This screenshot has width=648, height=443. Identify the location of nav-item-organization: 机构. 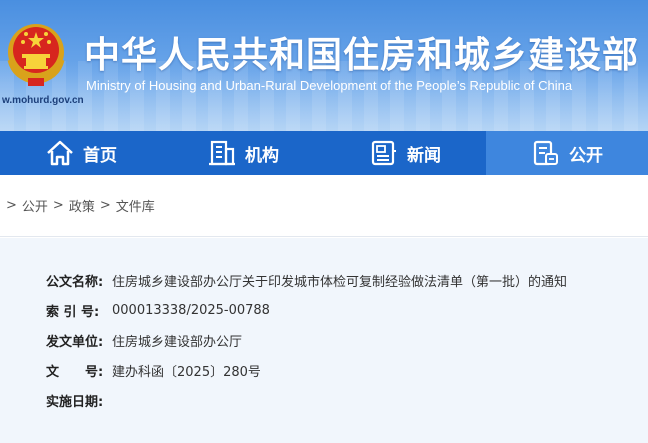
(243, 153).